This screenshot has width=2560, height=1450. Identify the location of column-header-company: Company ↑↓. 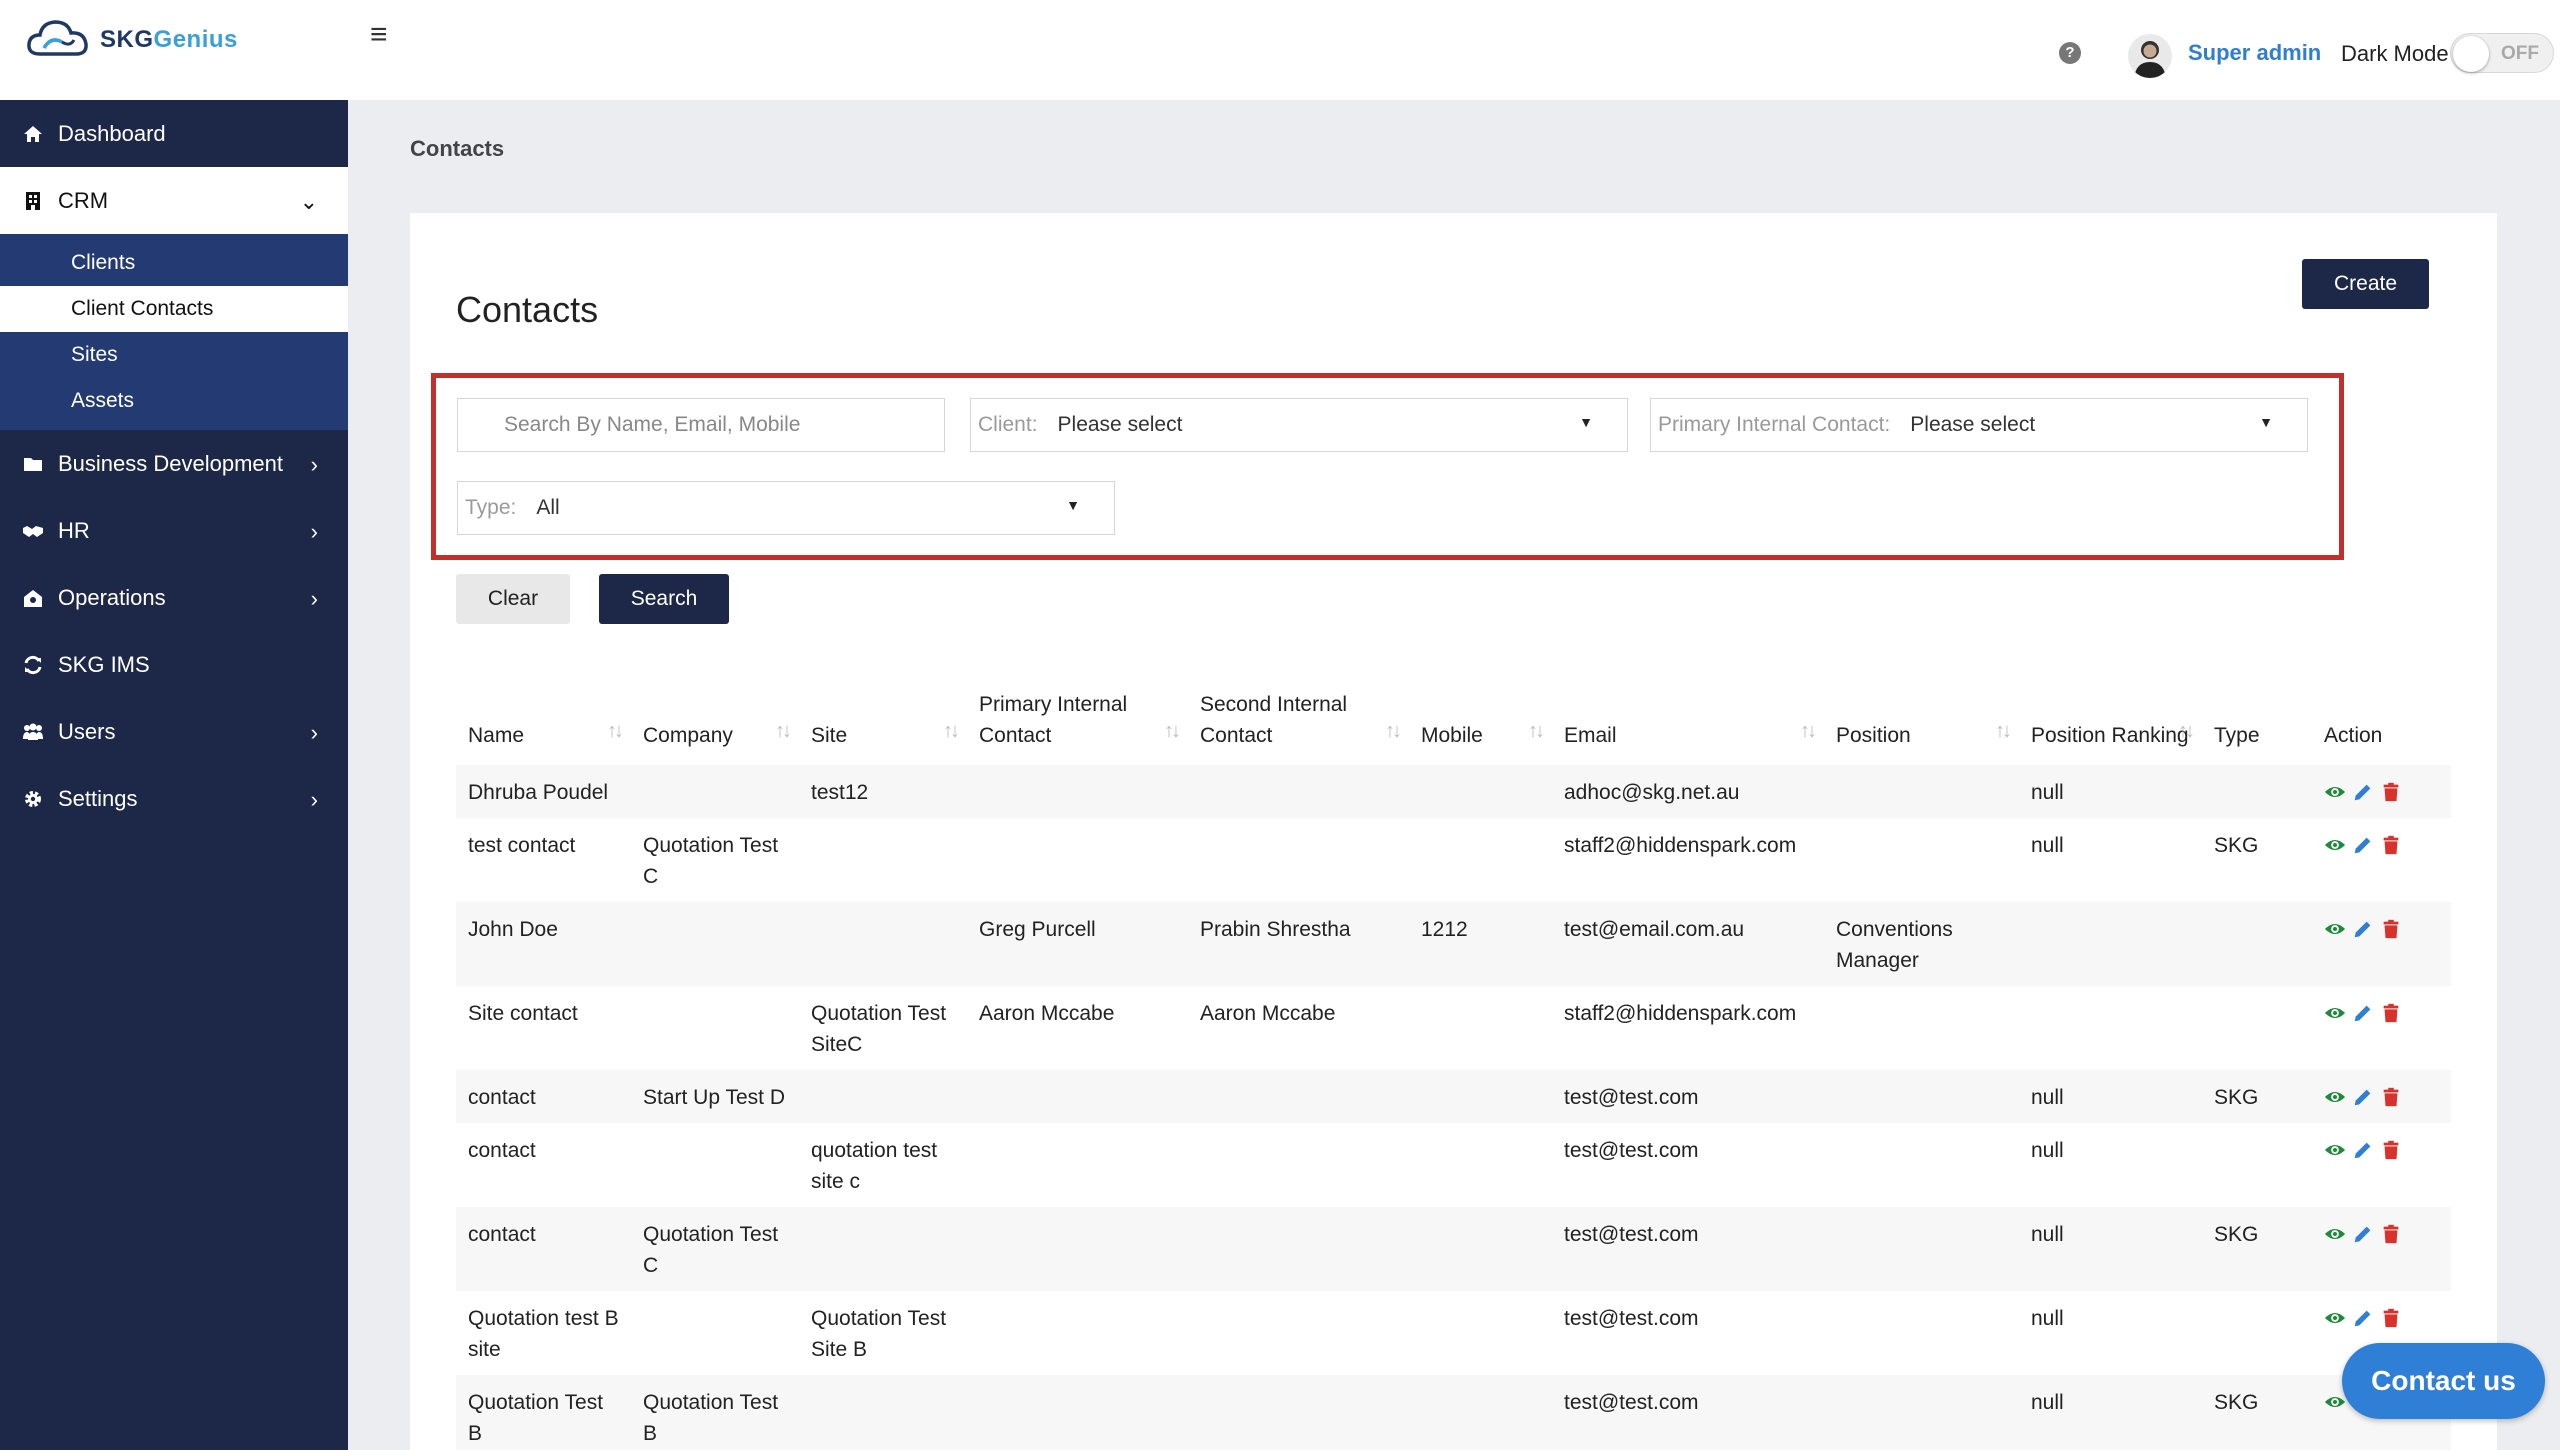
(715, 715).